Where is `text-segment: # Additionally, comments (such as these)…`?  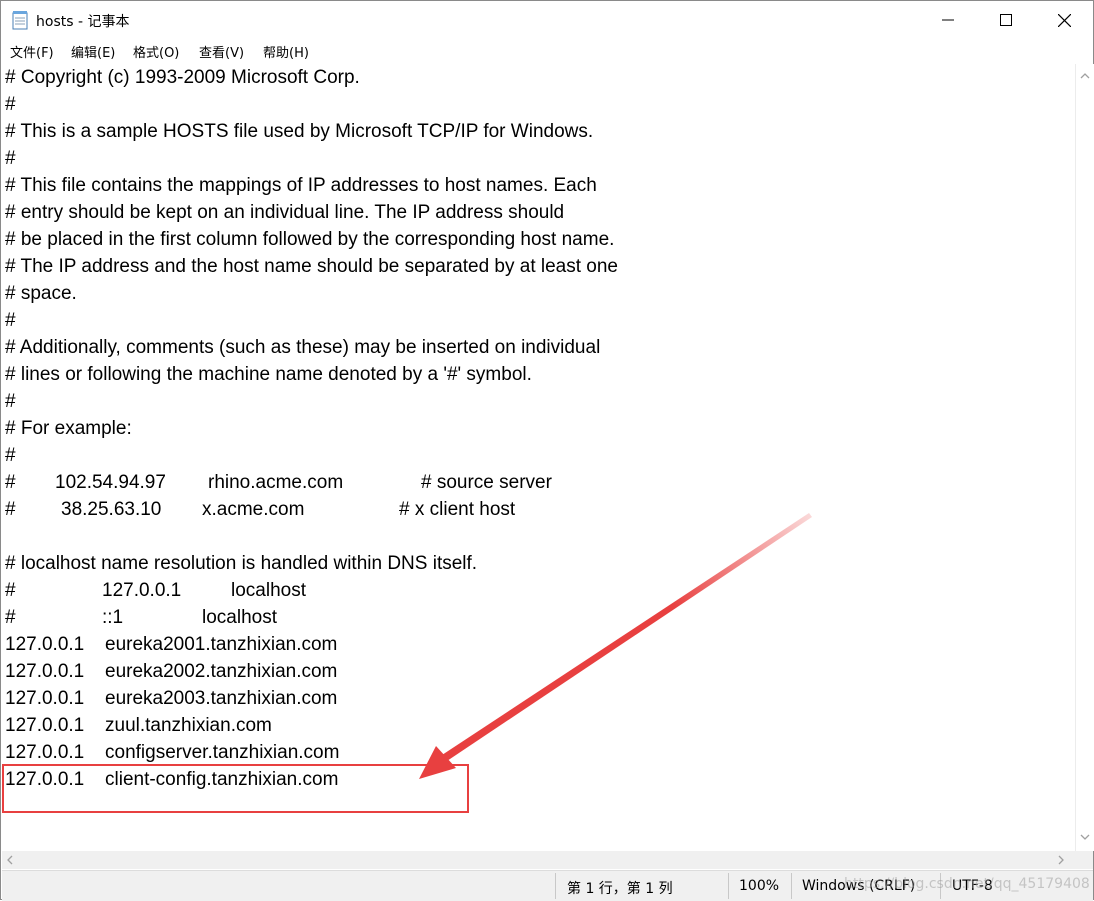
text-segment: # Additionally, comments (such as these)… is located at coordinates (303, 347).